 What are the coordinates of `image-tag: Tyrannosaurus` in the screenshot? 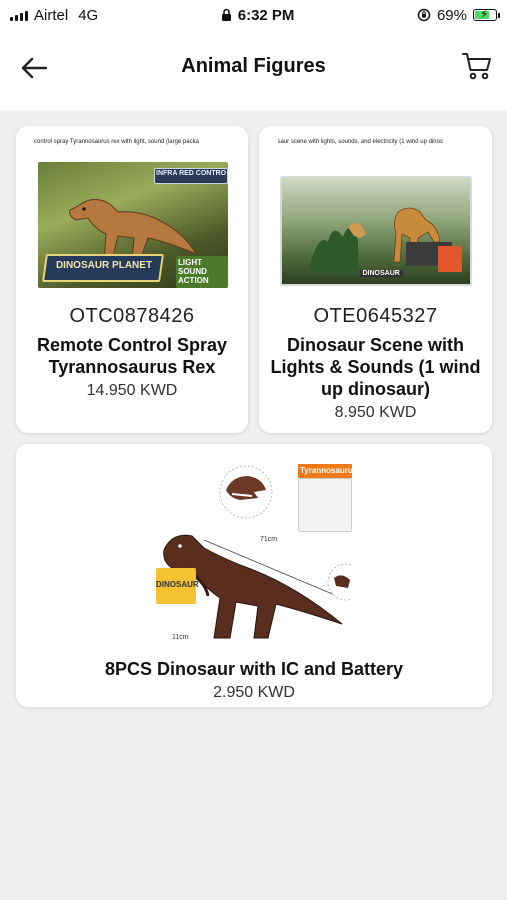 It's located at (325, 471).